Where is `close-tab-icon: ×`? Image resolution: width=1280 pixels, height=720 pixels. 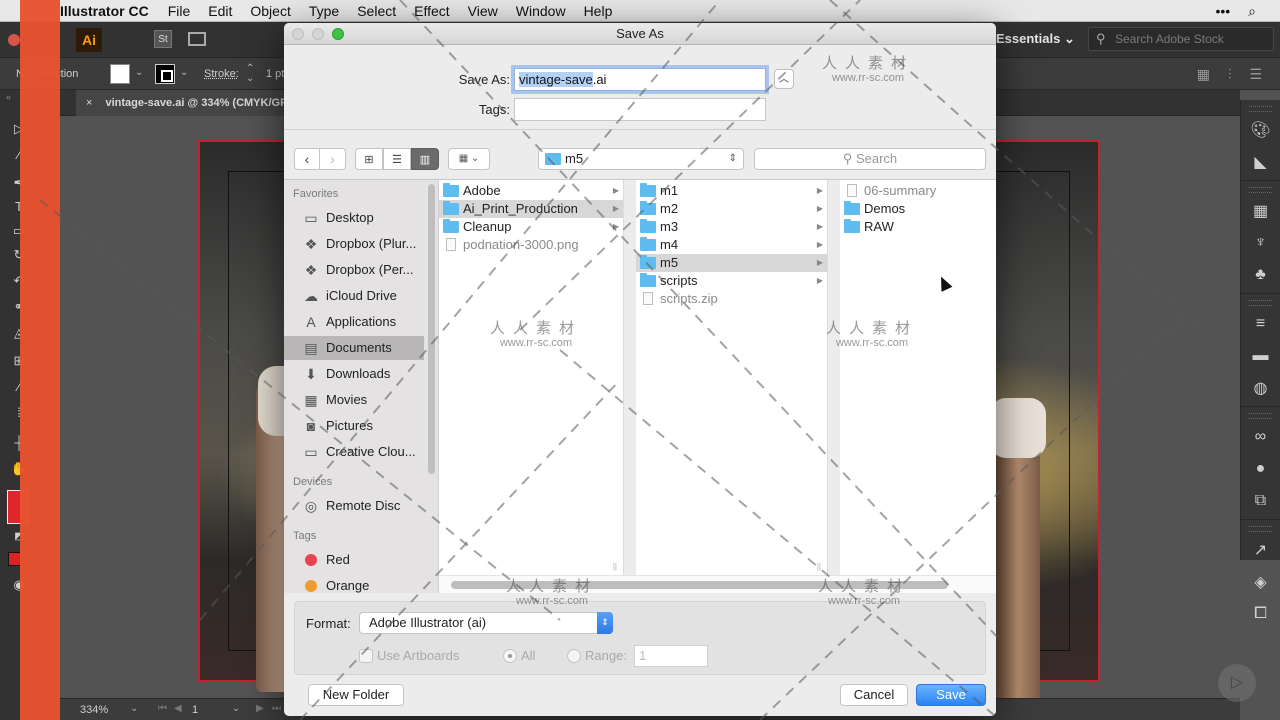
close-tab-icon: × is located at coordinates (89, 103).